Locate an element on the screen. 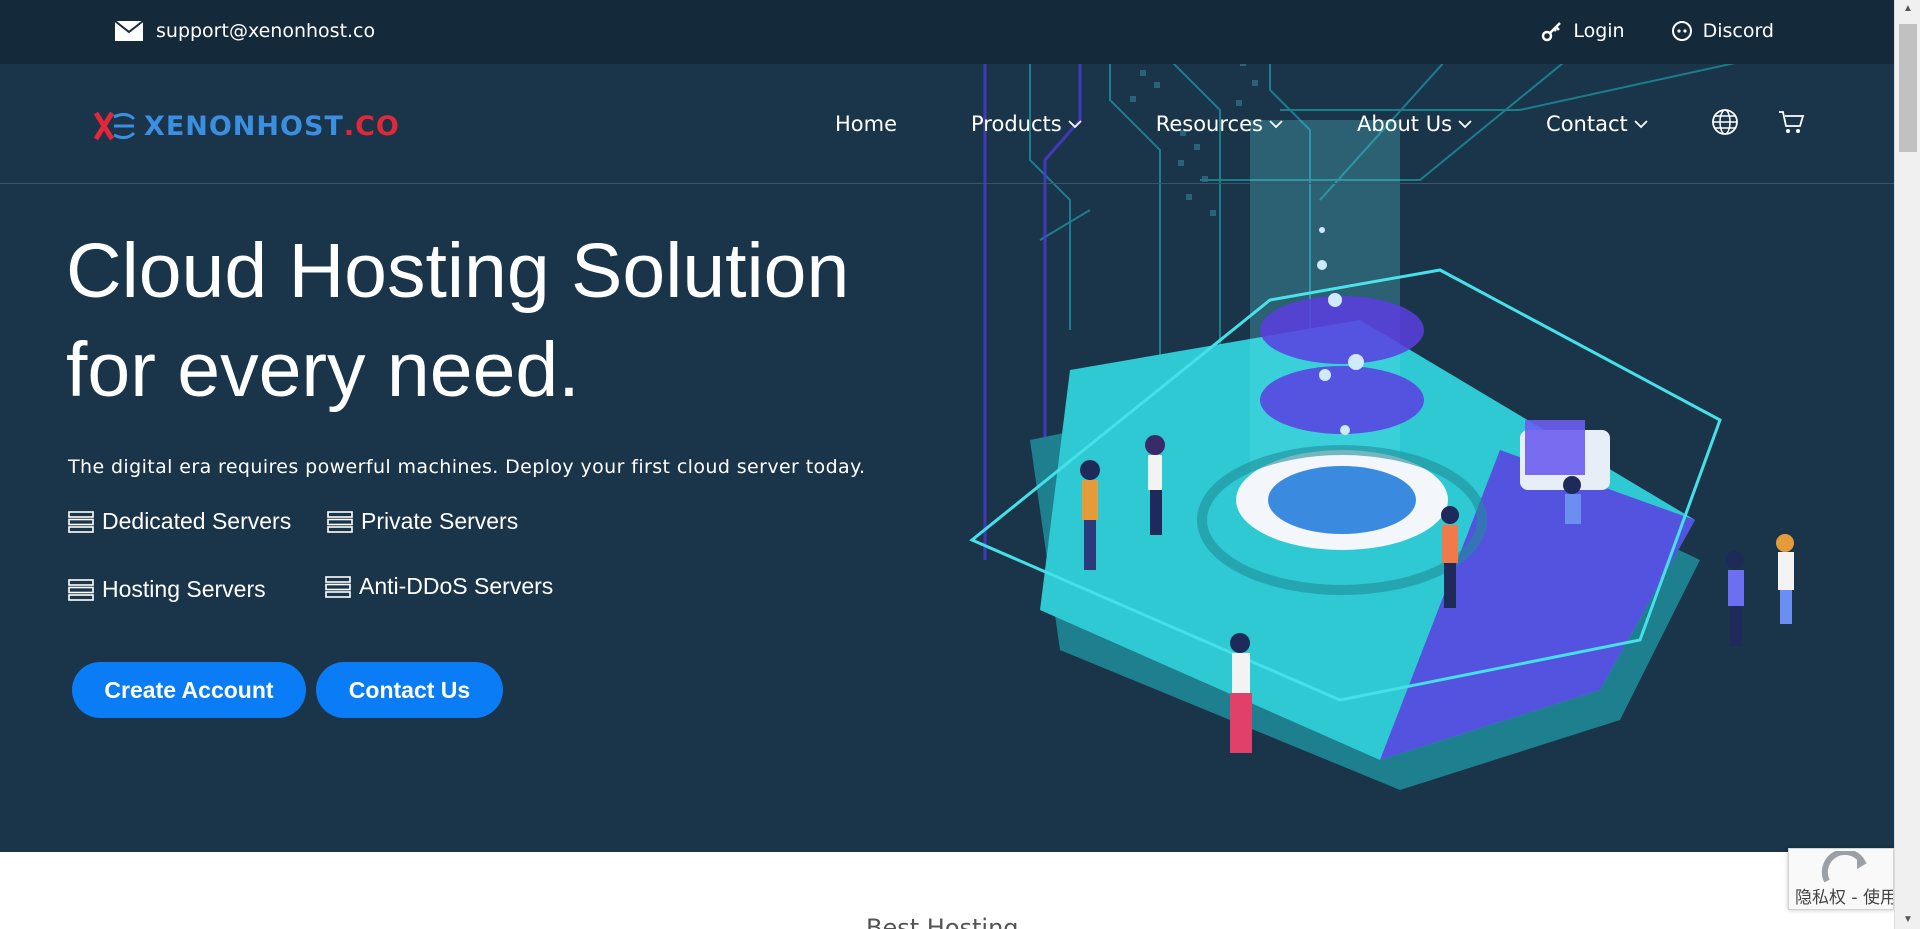 The image size is (1920, 929). login-link: Login is located at coordinates (1583, 31).